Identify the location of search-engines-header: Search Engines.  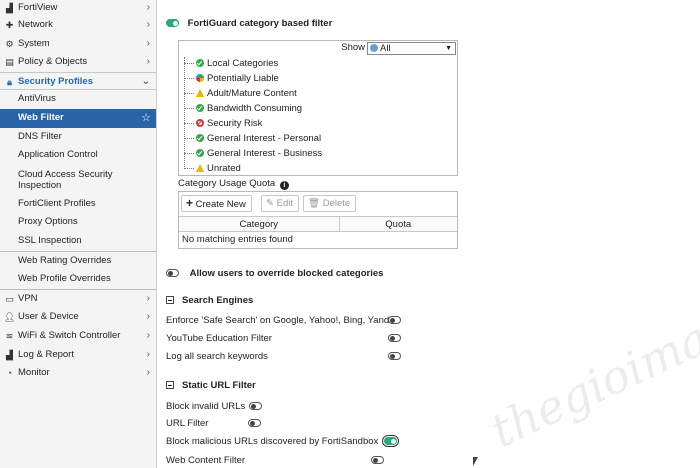
(209, 300).